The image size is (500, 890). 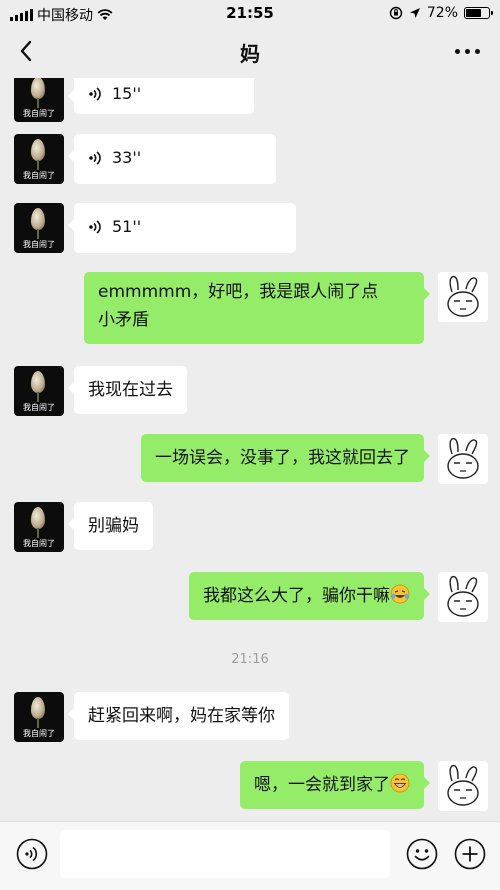 I want to click on voice-message-bubble: 51'', so click(x=182, y=228).